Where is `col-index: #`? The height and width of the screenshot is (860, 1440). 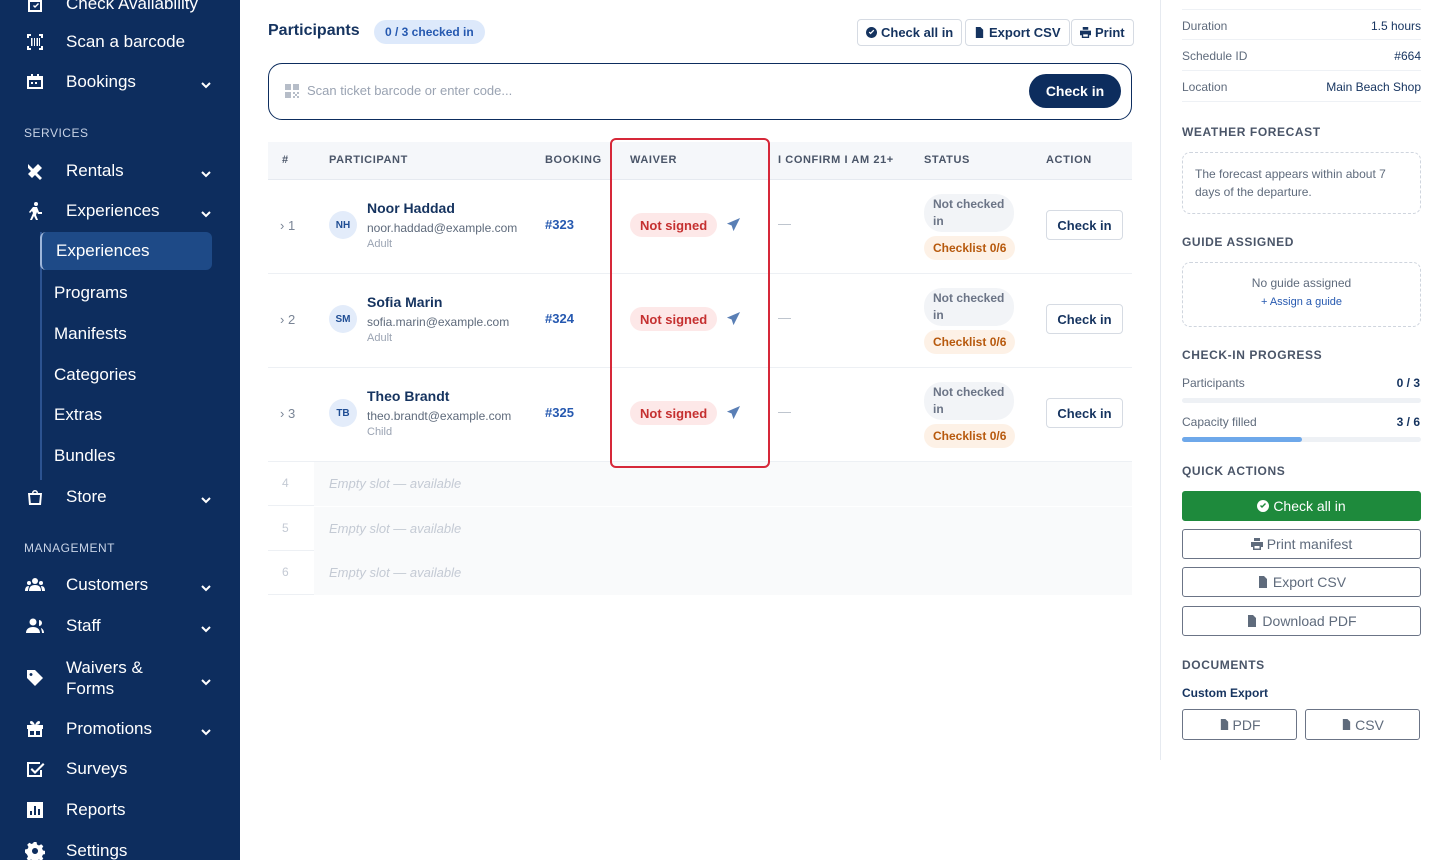
col-index: # is located at coordinates (285, 160).